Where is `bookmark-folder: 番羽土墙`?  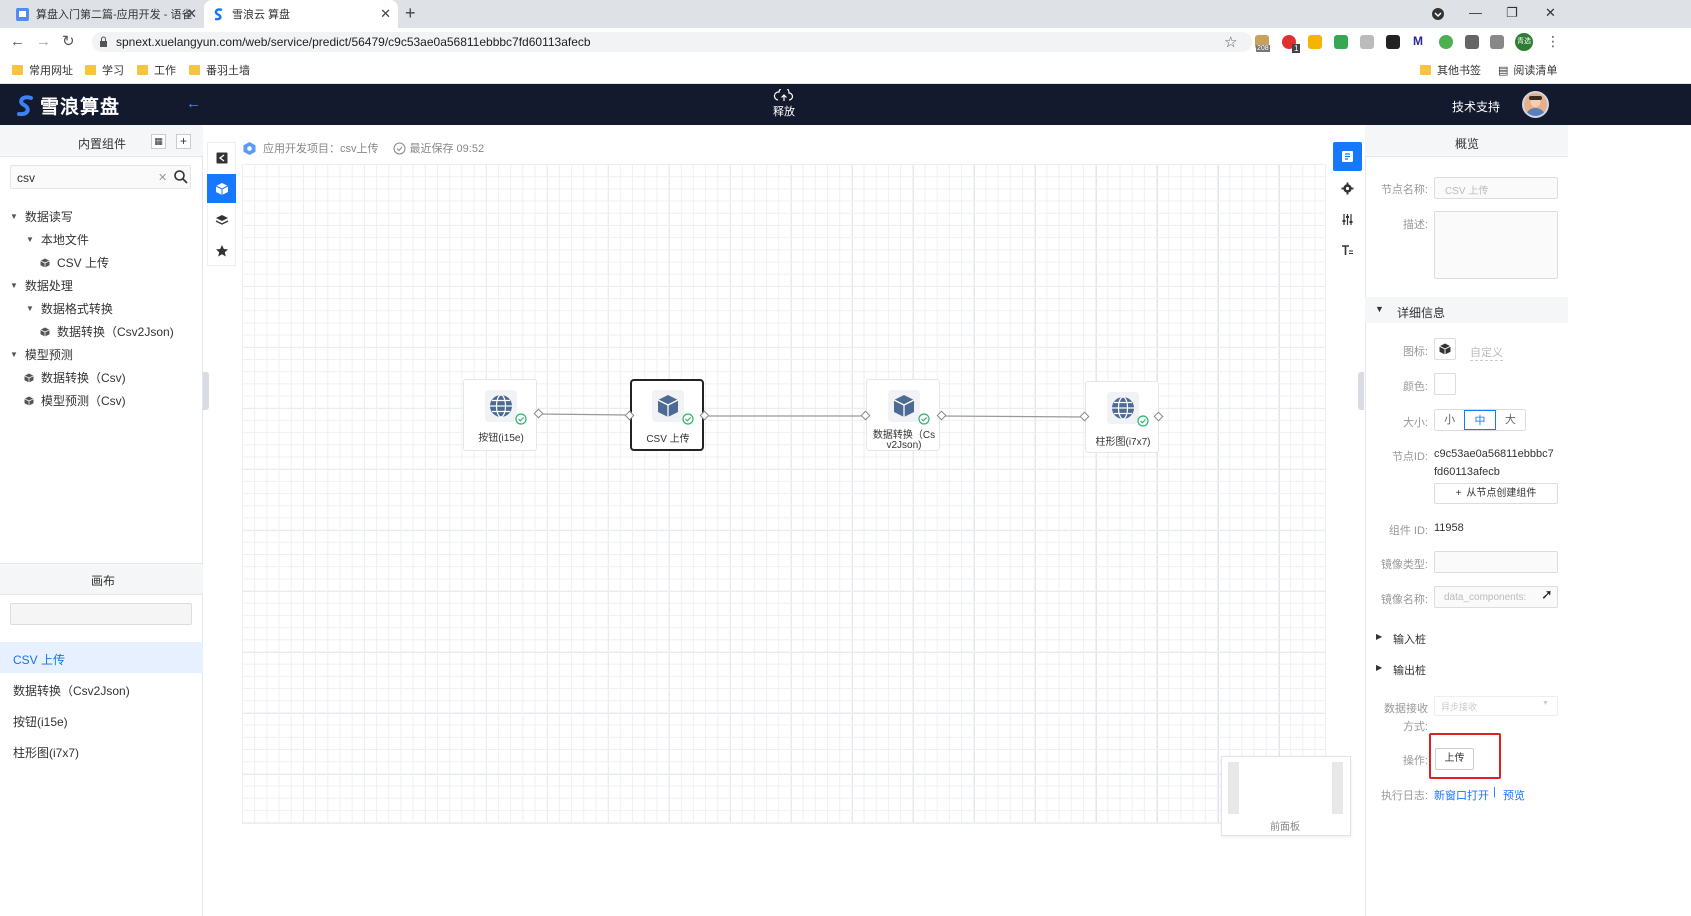
bookmark-folder: 番羽土墙 is located at coordinates (219, 70).